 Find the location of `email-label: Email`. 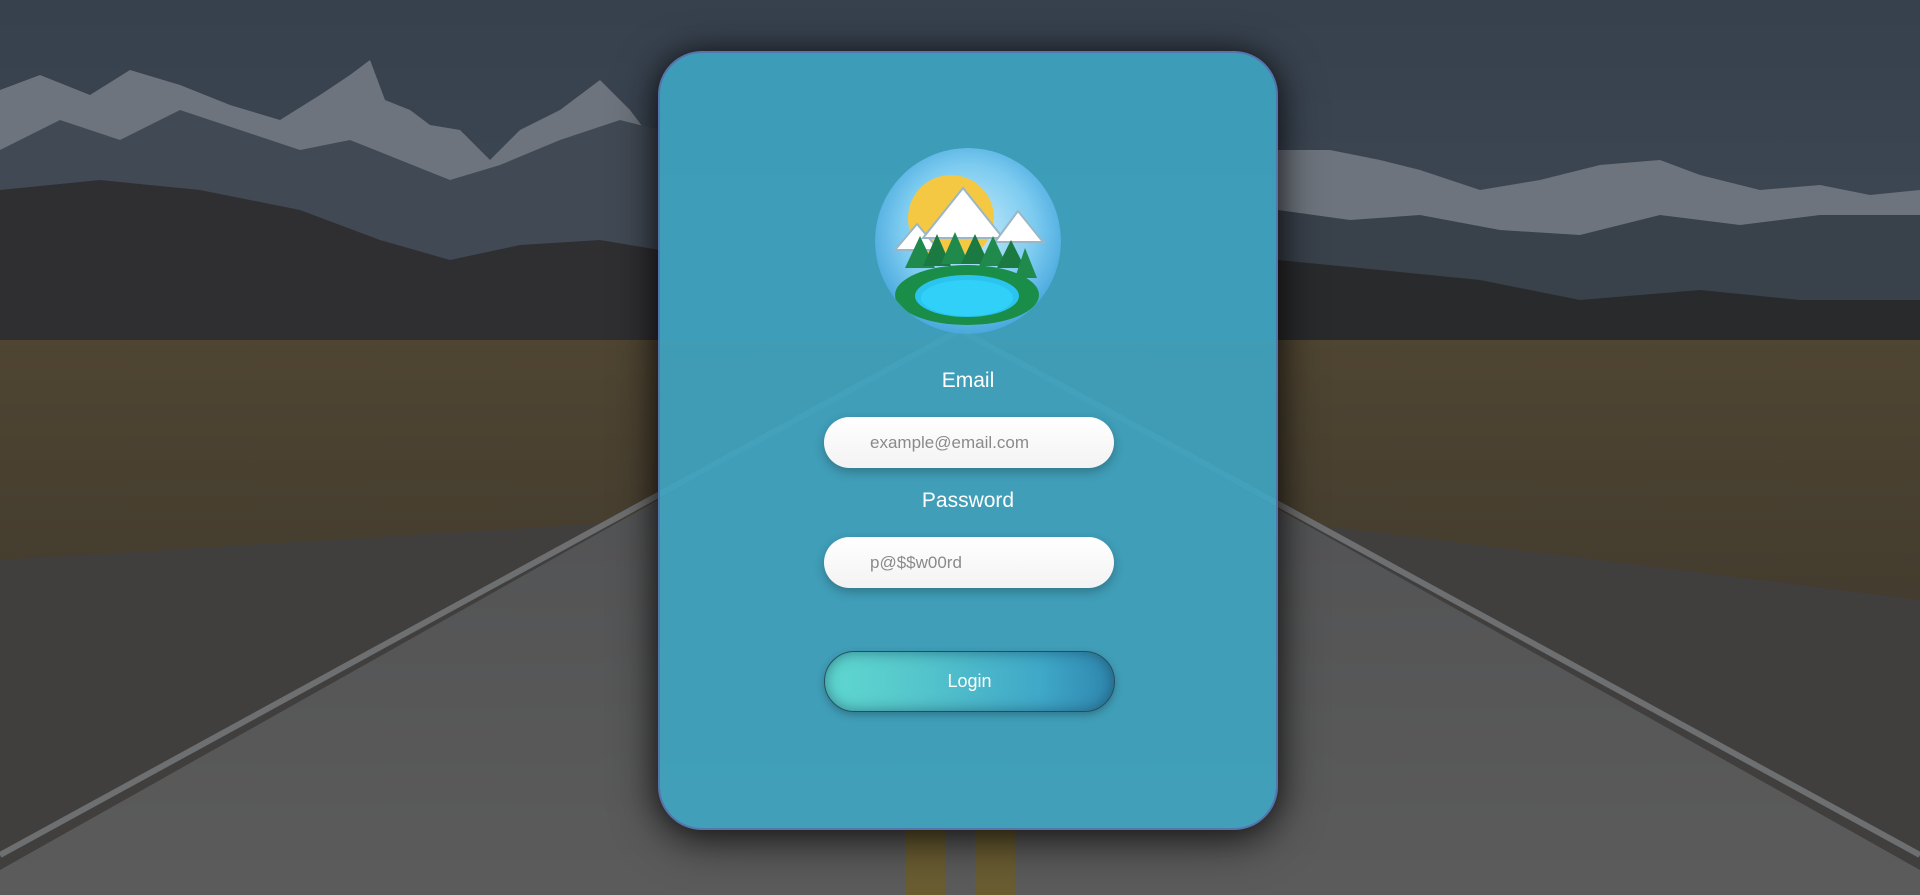

email-label: Email is located at coordinates (968, 380).